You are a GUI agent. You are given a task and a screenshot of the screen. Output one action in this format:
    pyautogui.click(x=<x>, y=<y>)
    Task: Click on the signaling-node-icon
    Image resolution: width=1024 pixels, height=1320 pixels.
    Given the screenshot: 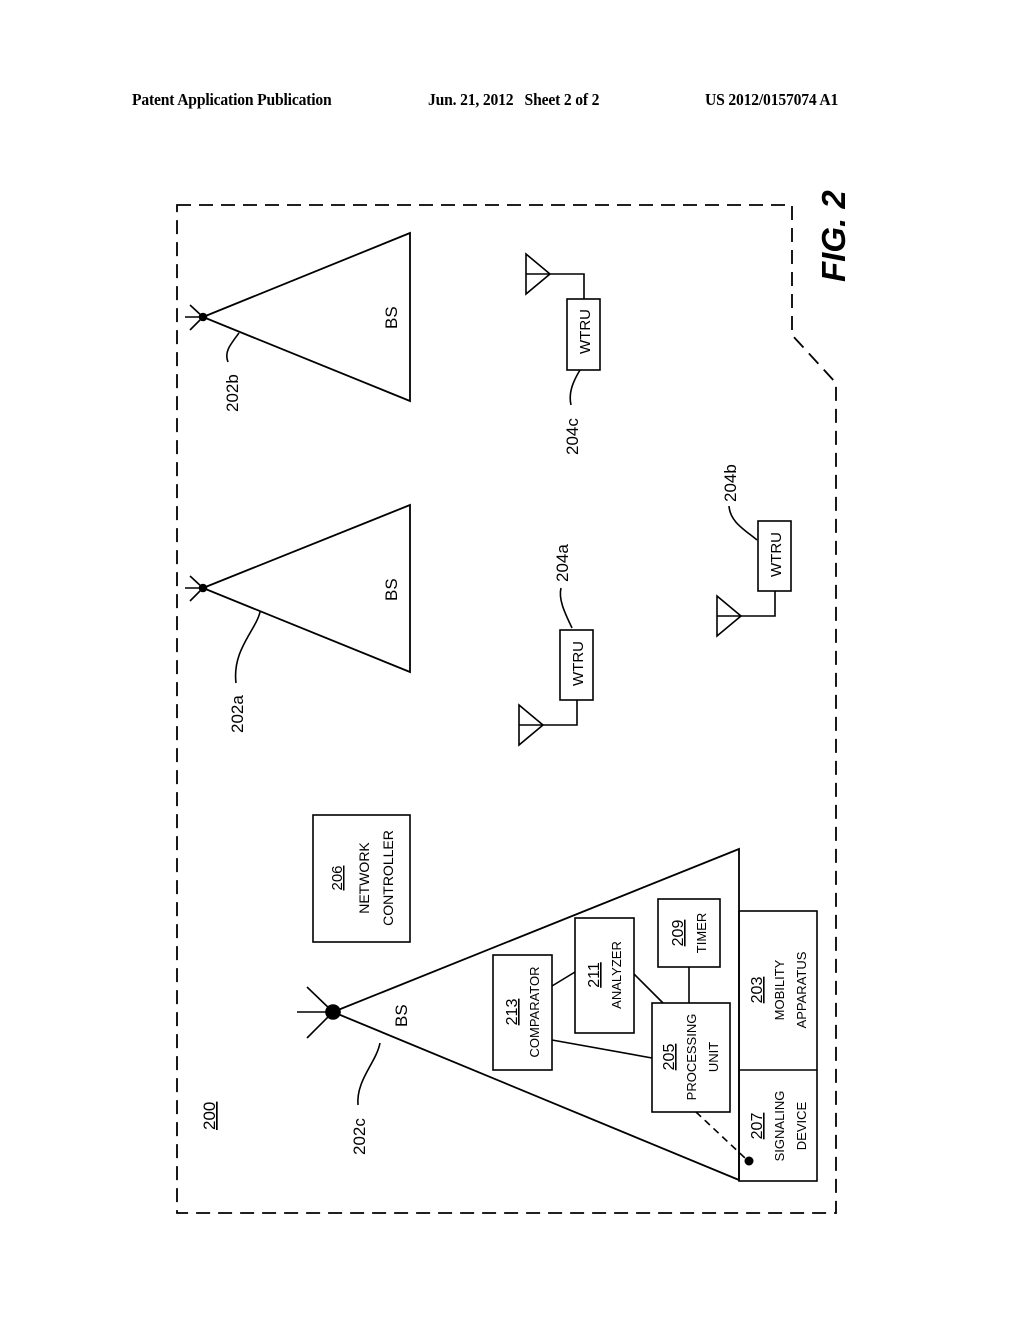 What is the action you would take?
    pyautogui.click(x=749, y=1161)
    